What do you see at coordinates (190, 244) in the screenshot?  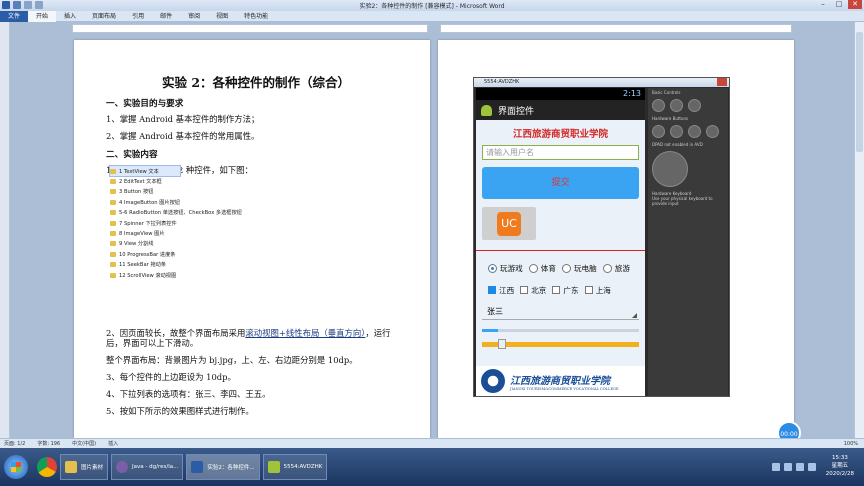 I see `list-item: 9 View 分割线` at bounding box center [190, 244].